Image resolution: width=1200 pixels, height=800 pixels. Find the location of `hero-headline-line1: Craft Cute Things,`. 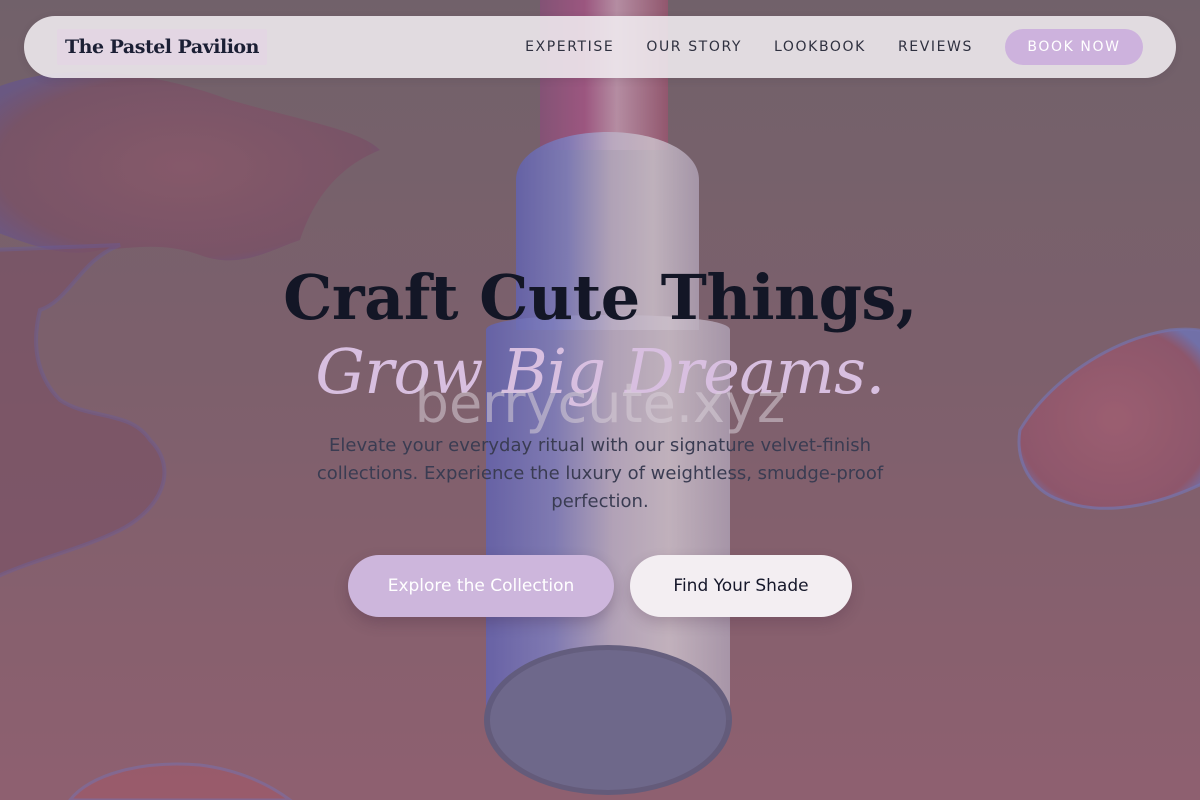

hero-headline-line1: Craft Cute Things, is located at coordinates (600, 297).